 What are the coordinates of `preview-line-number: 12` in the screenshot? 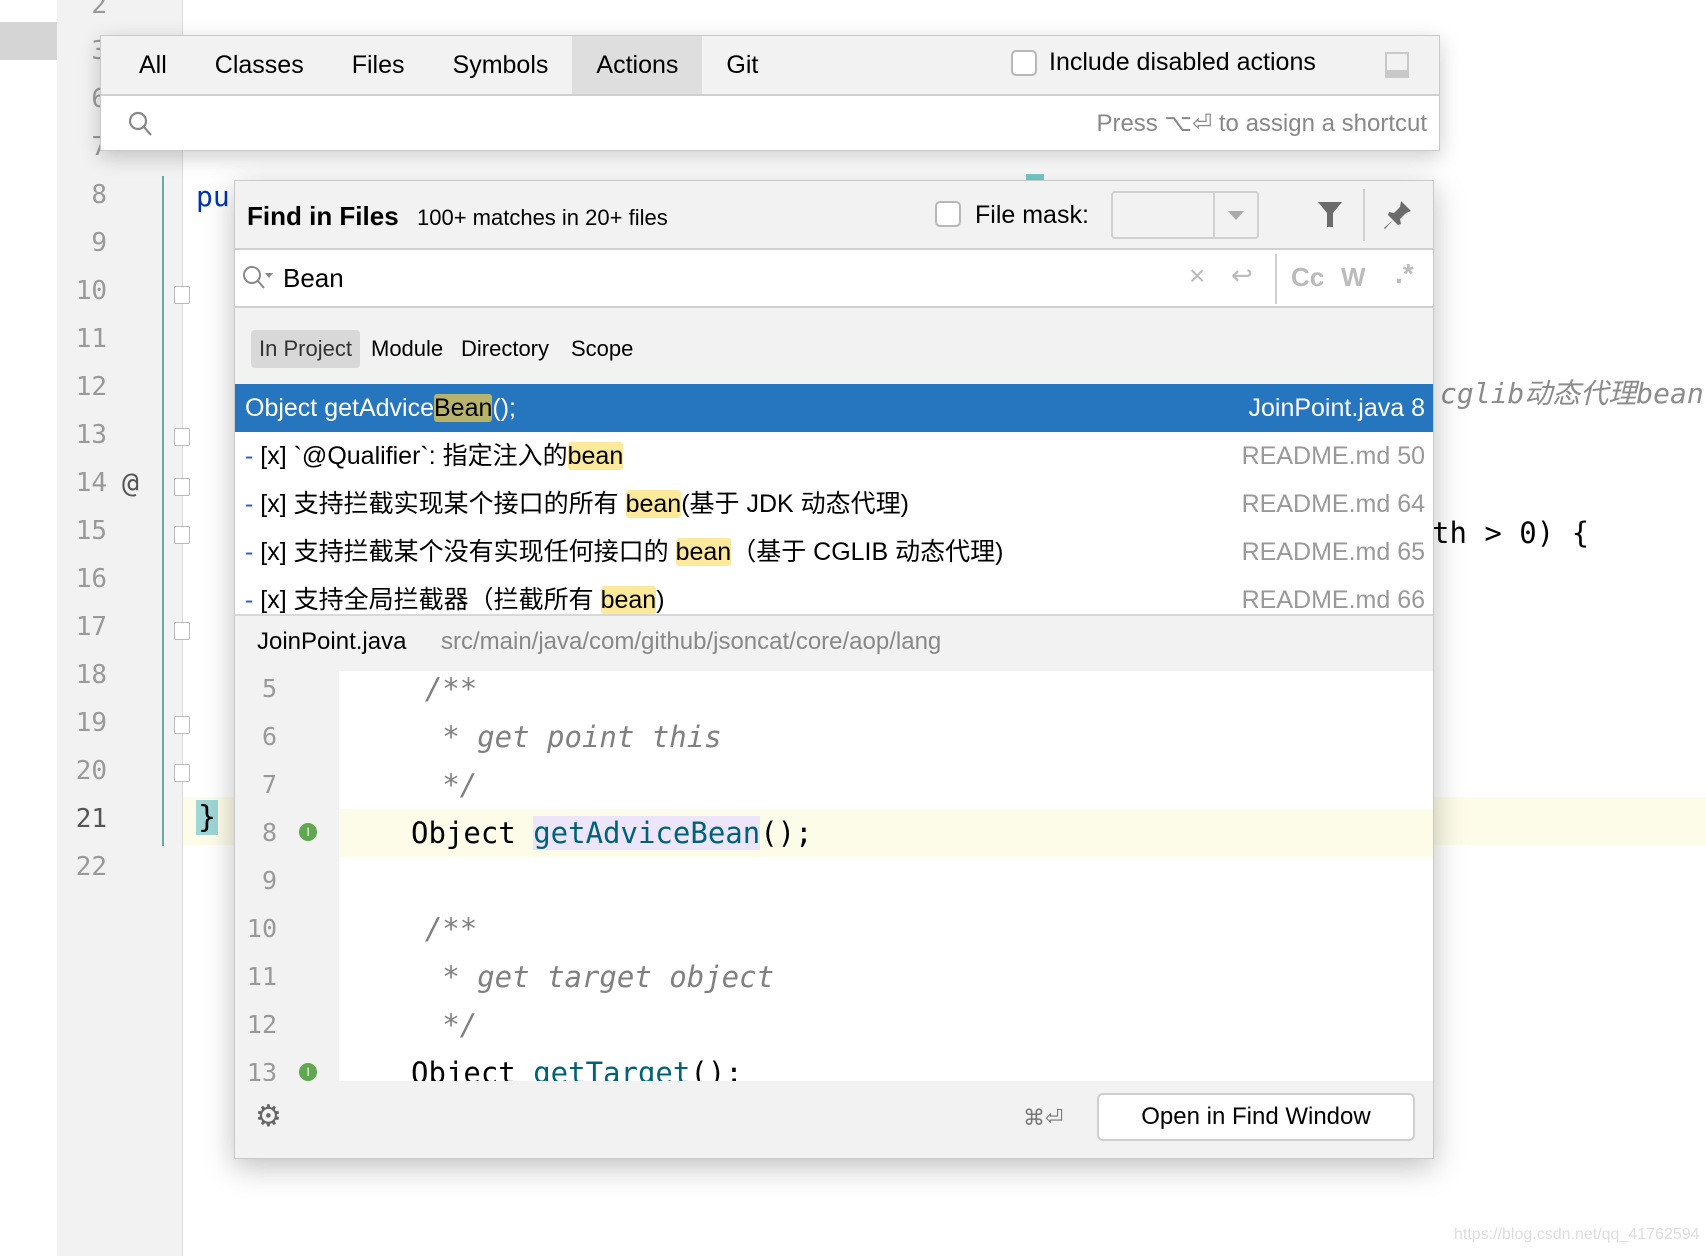 It's located at (261, 1024).